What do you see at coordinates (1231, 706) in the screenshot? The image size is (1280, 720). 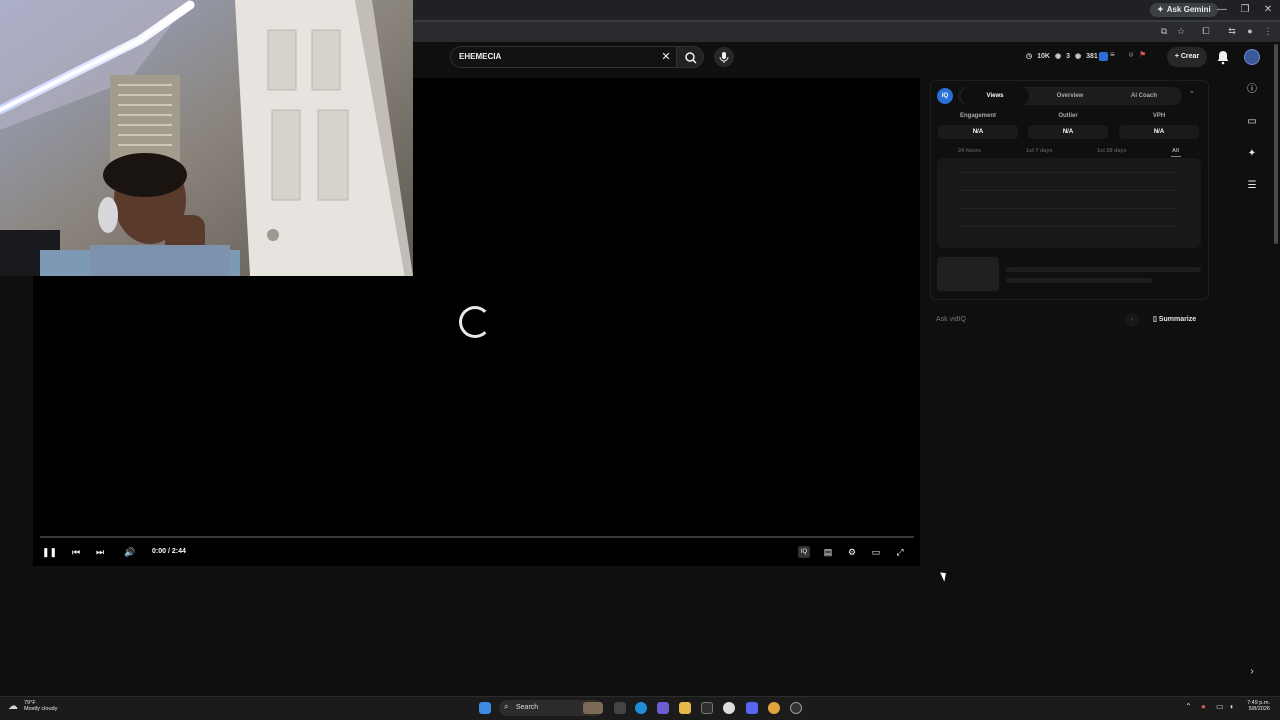 I see `volume-icon: ◖` at bounding box center [1231, 706].